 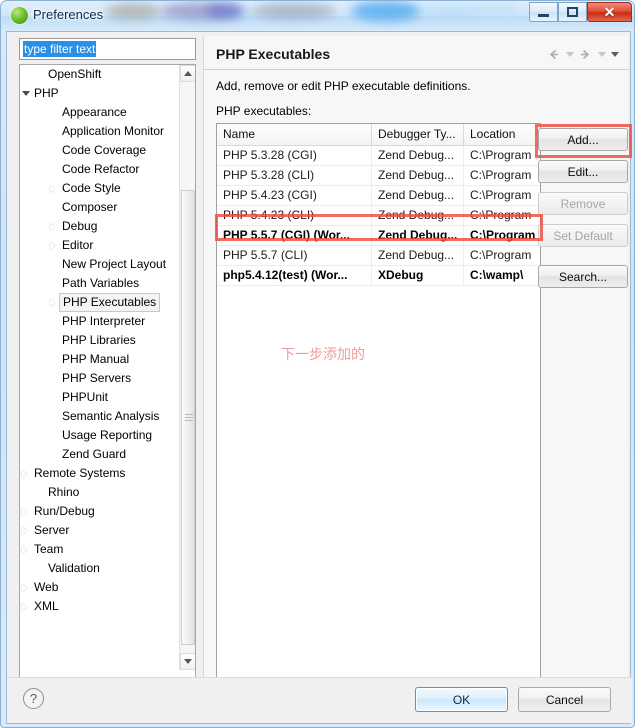 What do you see at coordinates (100, 492) in the screenshot?
I see `tree-item-rhino: Rhino` at bounding box center [100, 492].